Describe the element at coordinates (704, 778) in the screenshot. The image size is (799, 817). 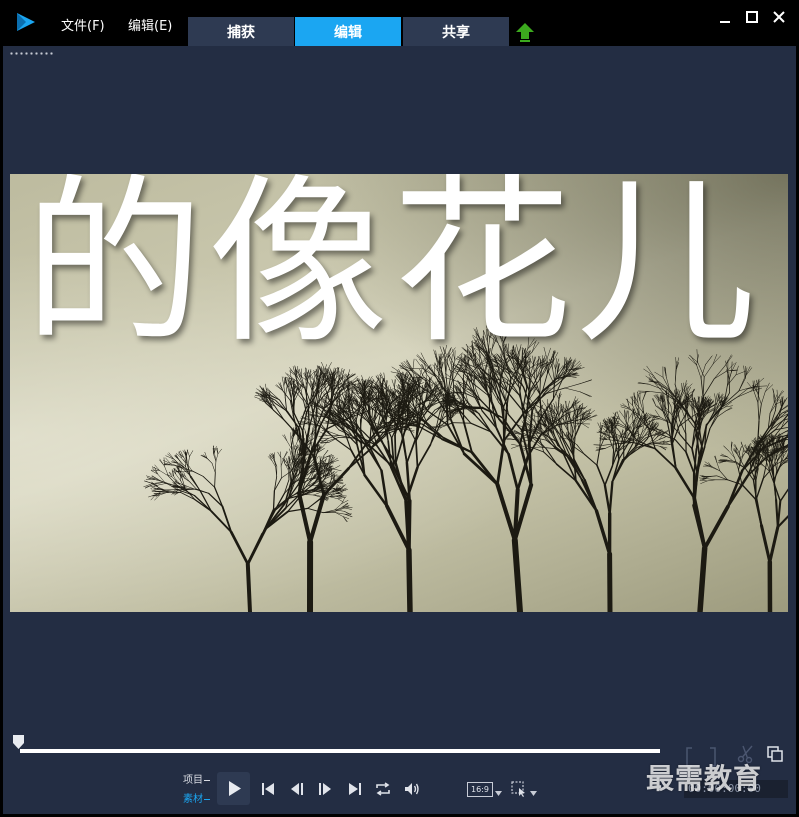
I see `watermark-text: 最需教育` at that location.